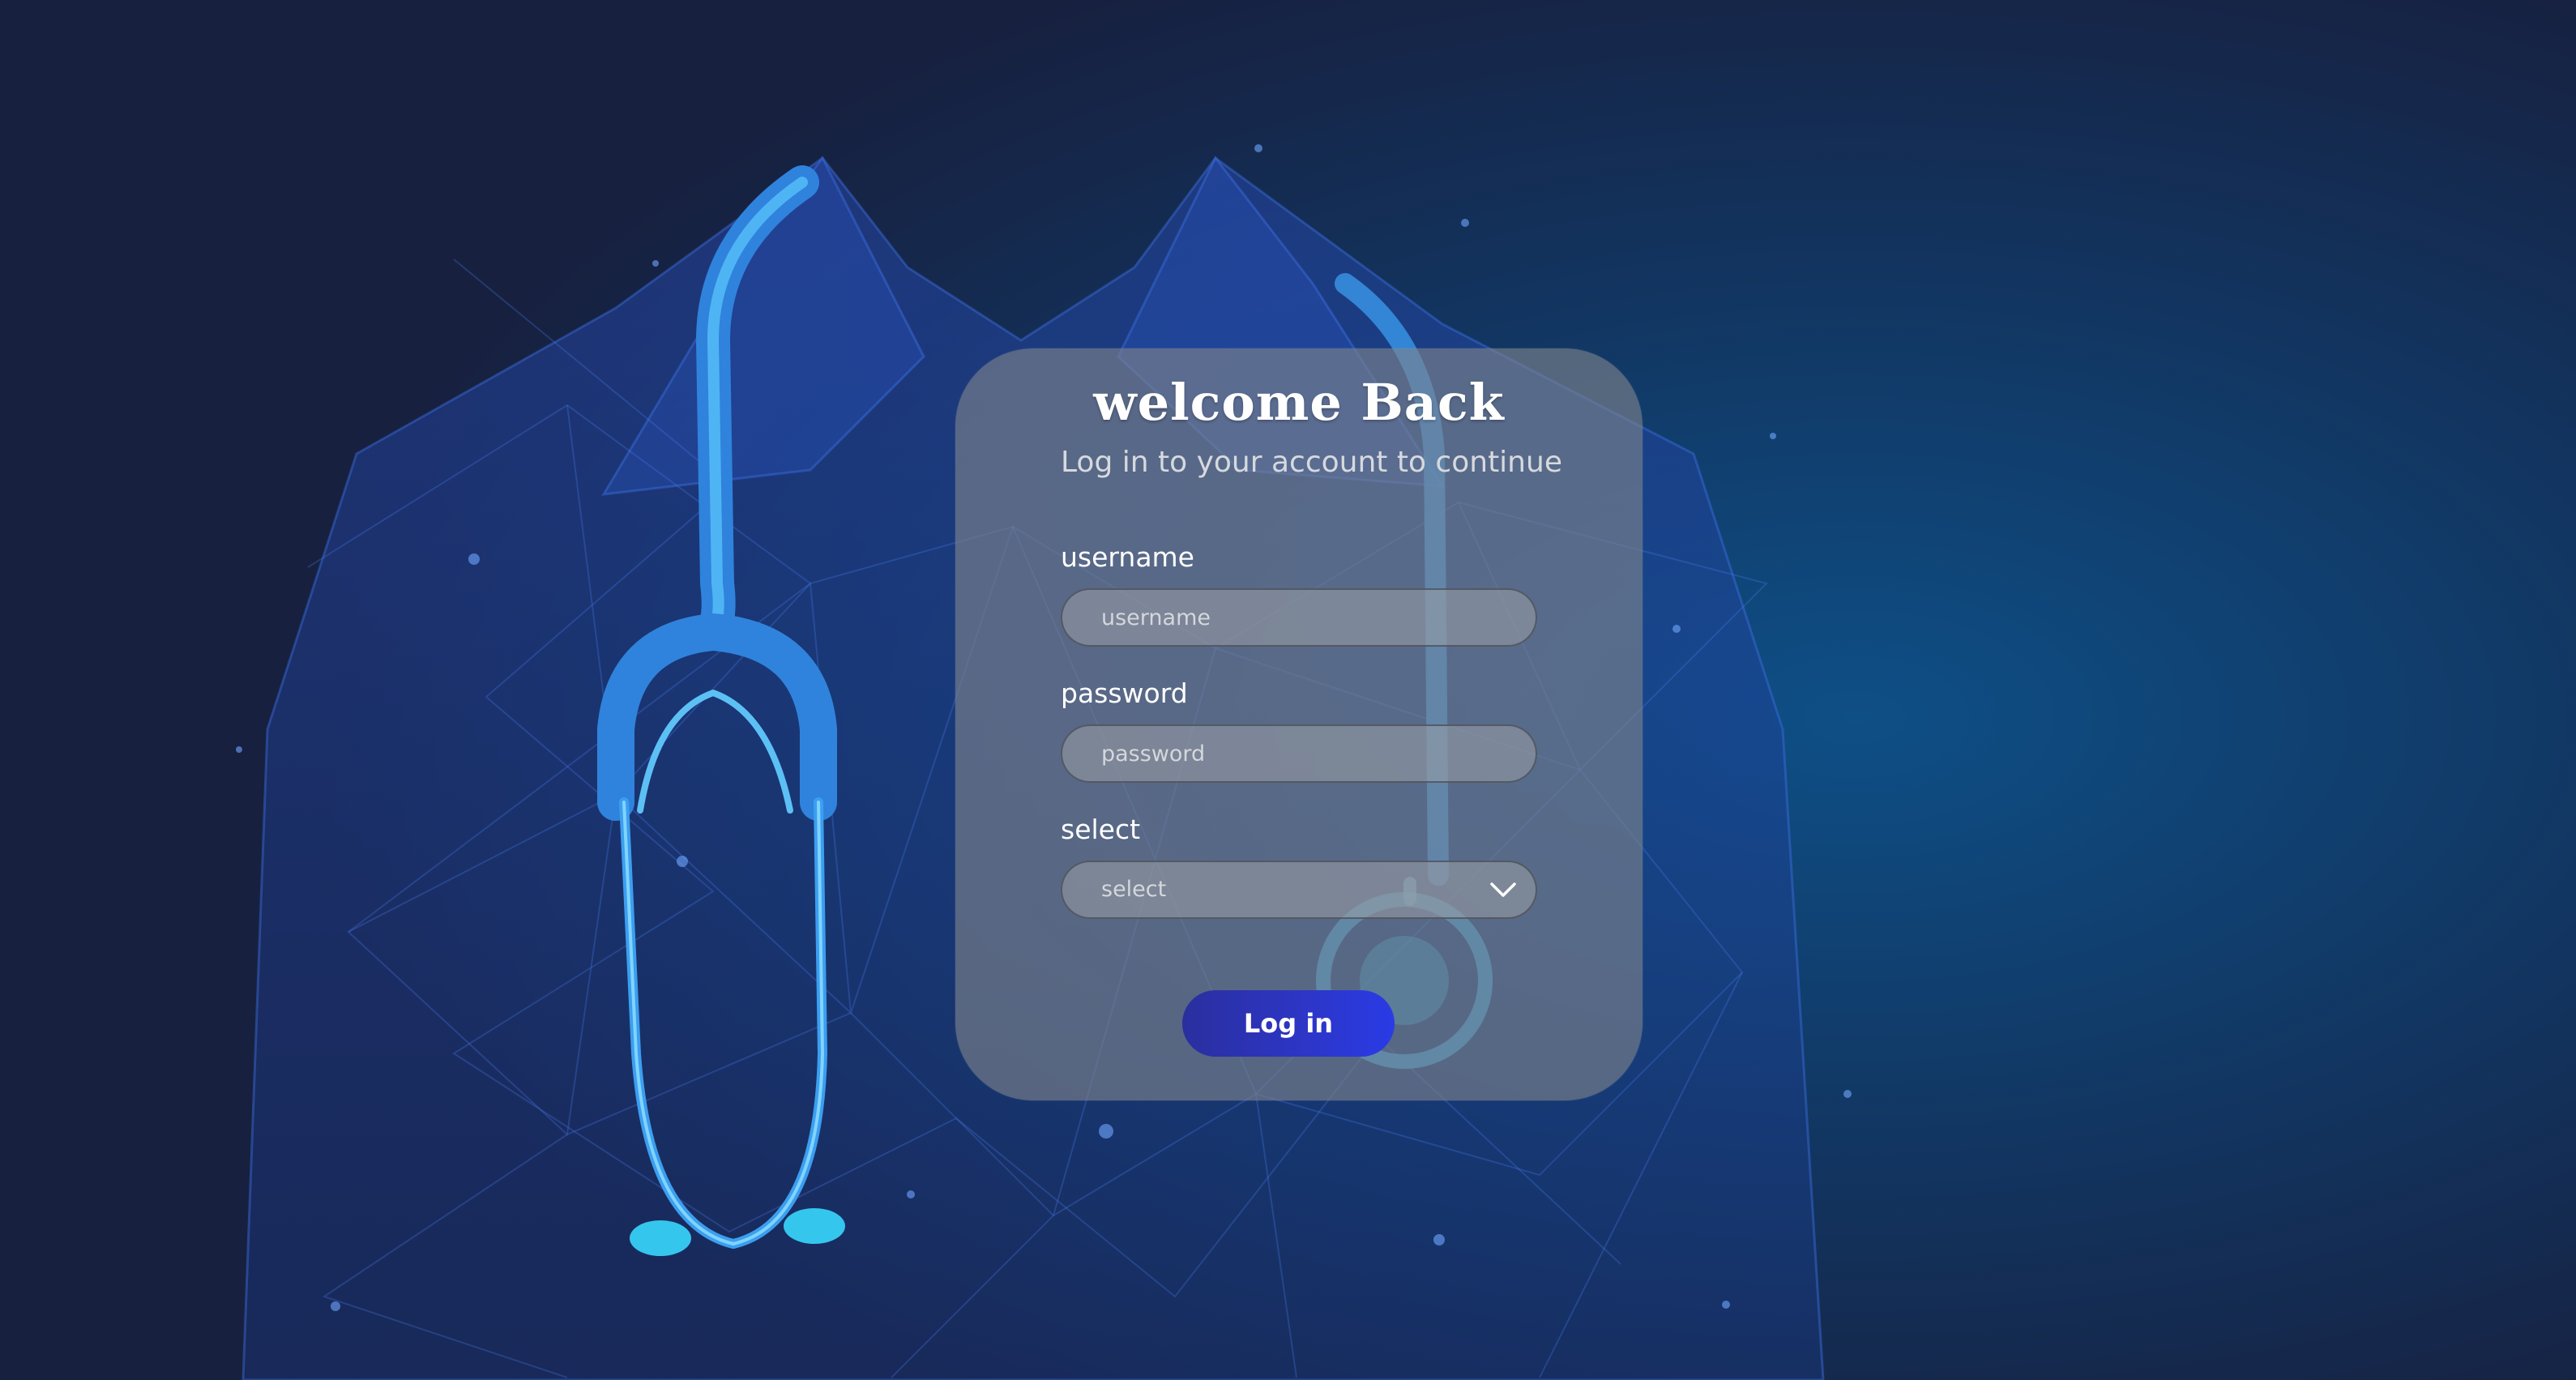 This screenshot has height=1380, width=2576. I want to click on role-select: select, so click(1299, 890).